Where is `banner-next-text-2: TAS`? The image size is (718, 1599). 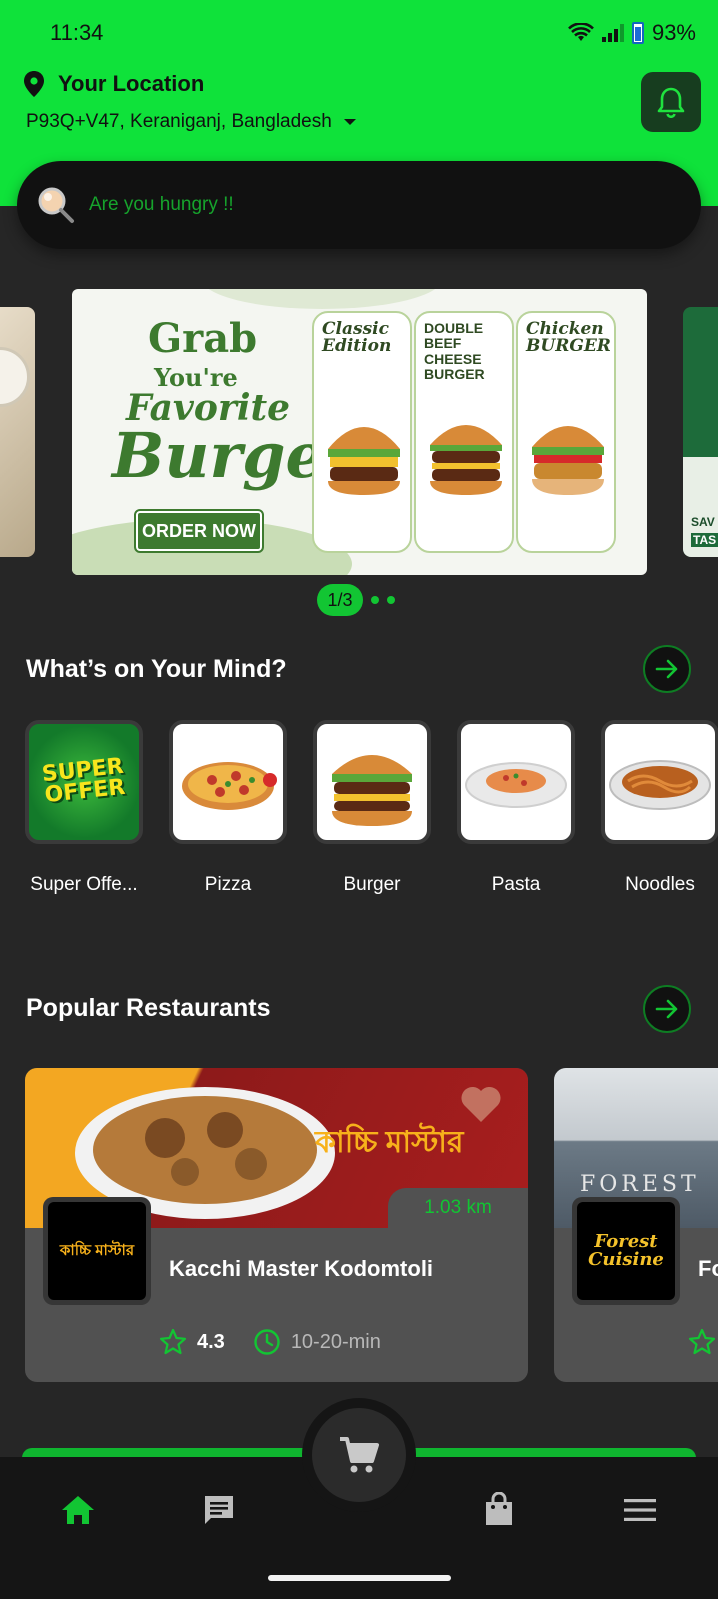 banner-next-text-2: TAS is located at coordinates (704, 540).